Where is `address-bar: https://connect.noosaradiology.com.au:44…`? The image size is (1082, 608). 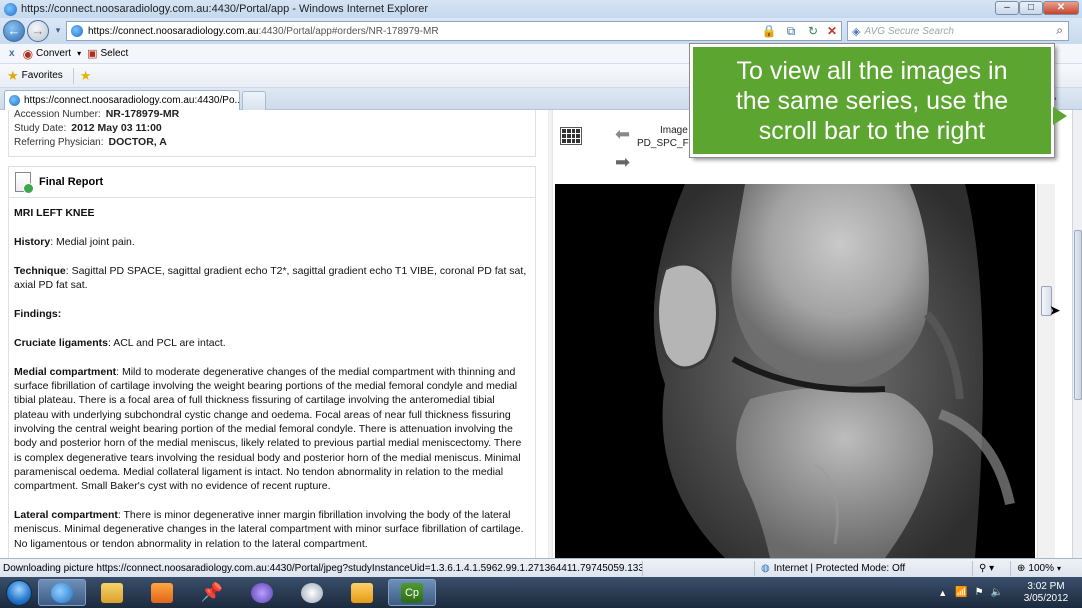
address-bar: https://connect.noosaradiology.com.au:44… is located at coordinates (454, 31).